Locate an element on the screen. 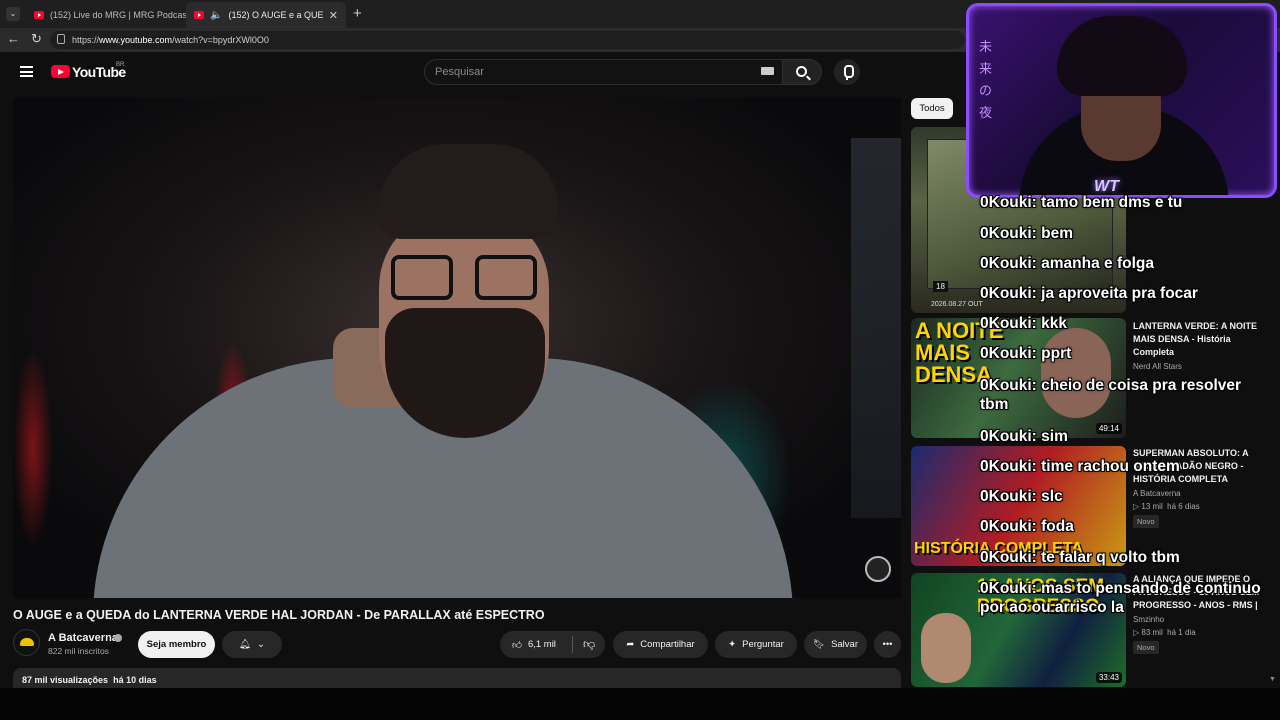 The width and height of the screenshot is (1280, 720). tab-mrg-live: (152) Live do MRG | MRG Podcast ✕ is located at coordinates (106, 15).